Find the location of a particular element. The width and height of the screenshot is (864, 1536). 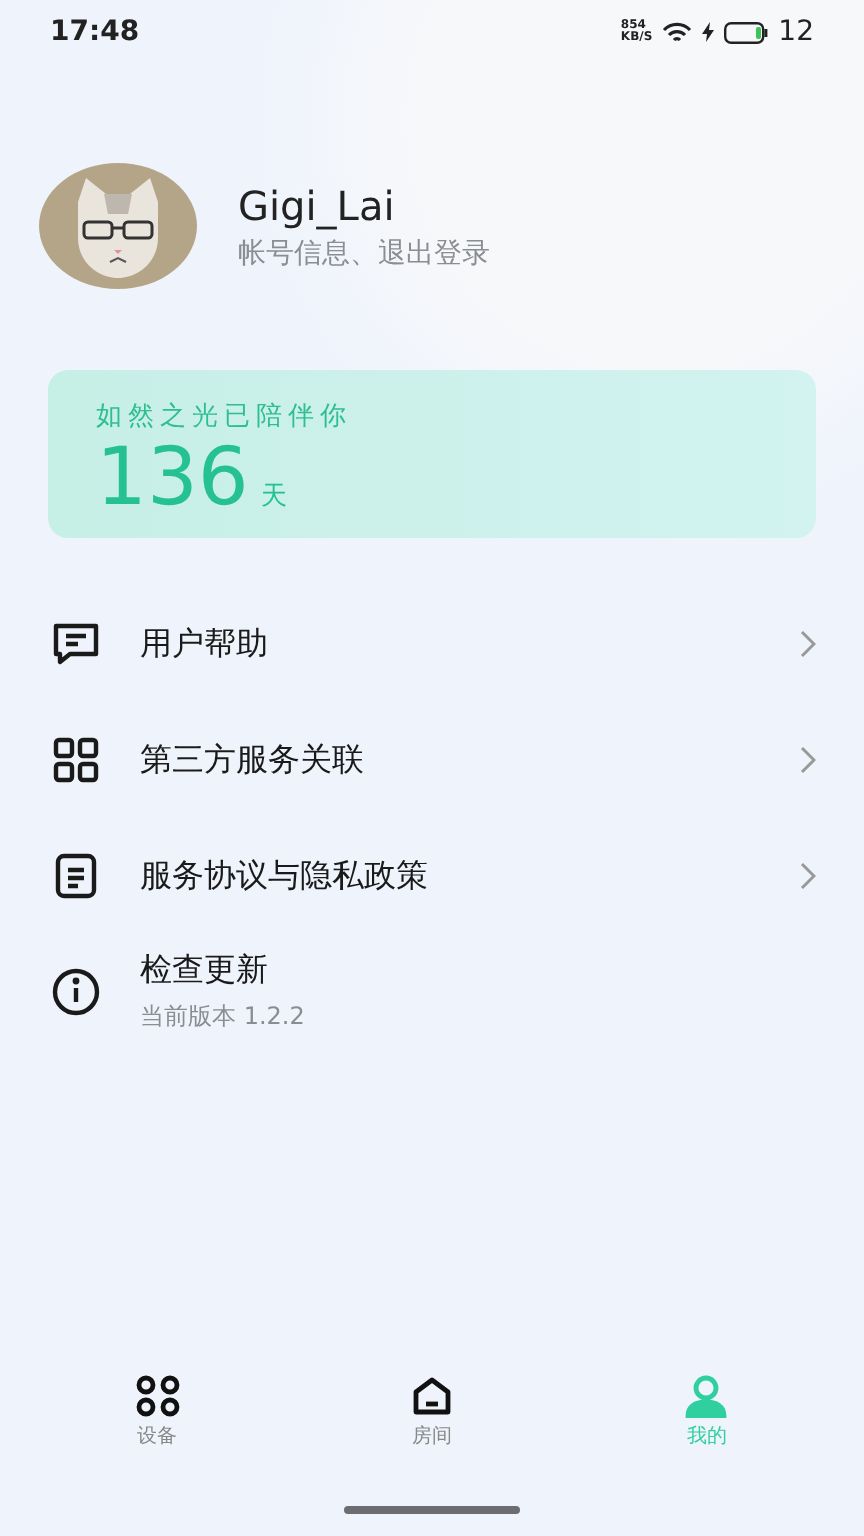

menu-label: 服务协议与隐私政策 is located at coordinates (284, 876).